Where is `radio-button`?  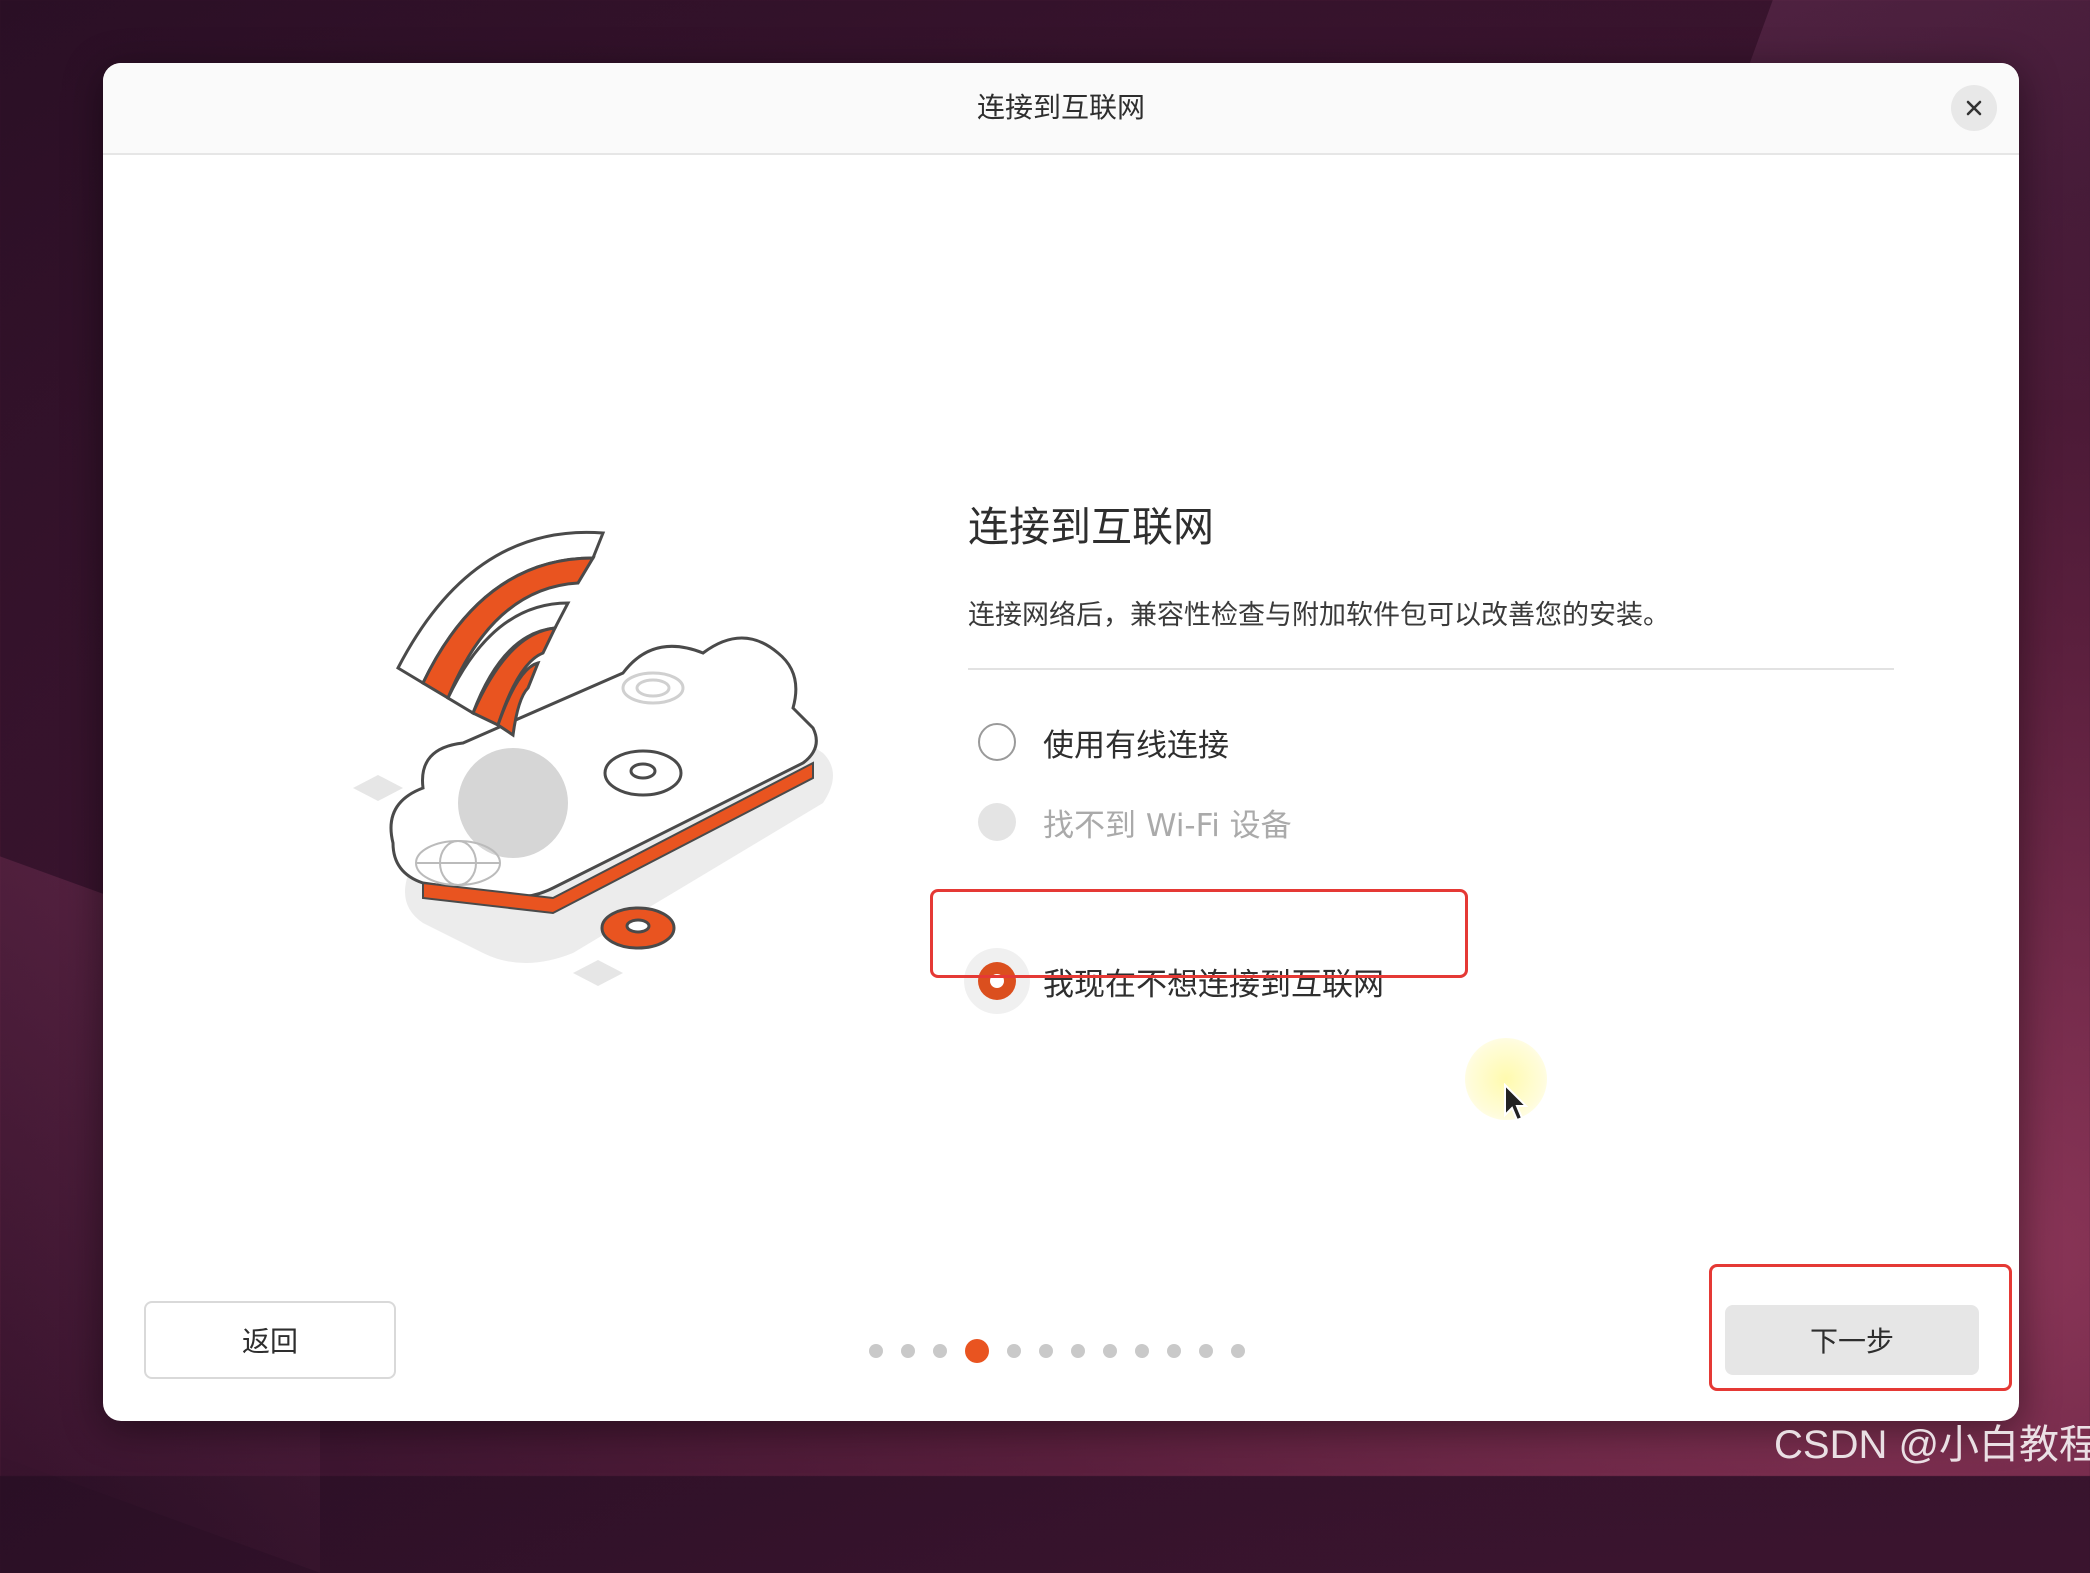 radio-button is located at coordinates (997, 742).